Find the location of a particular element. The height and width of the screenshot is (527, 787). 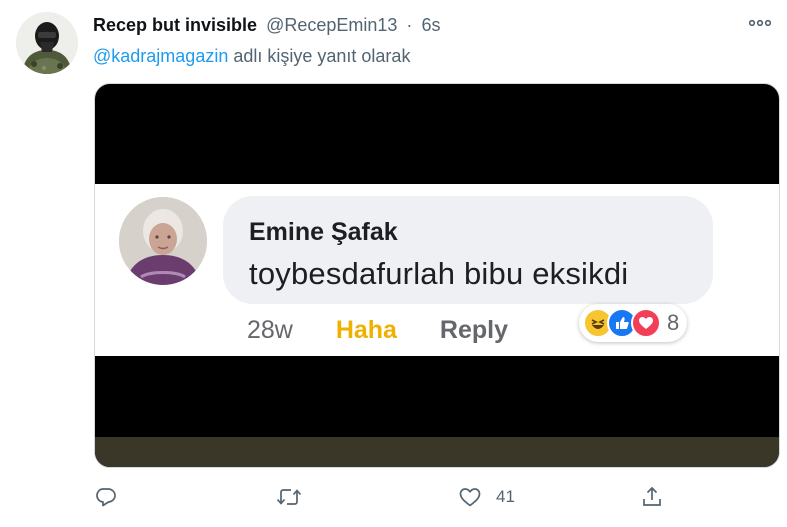

reply-context: @kadrajmagazin adlı kişiye yanıt olarak is located at coordinates (251, 56).